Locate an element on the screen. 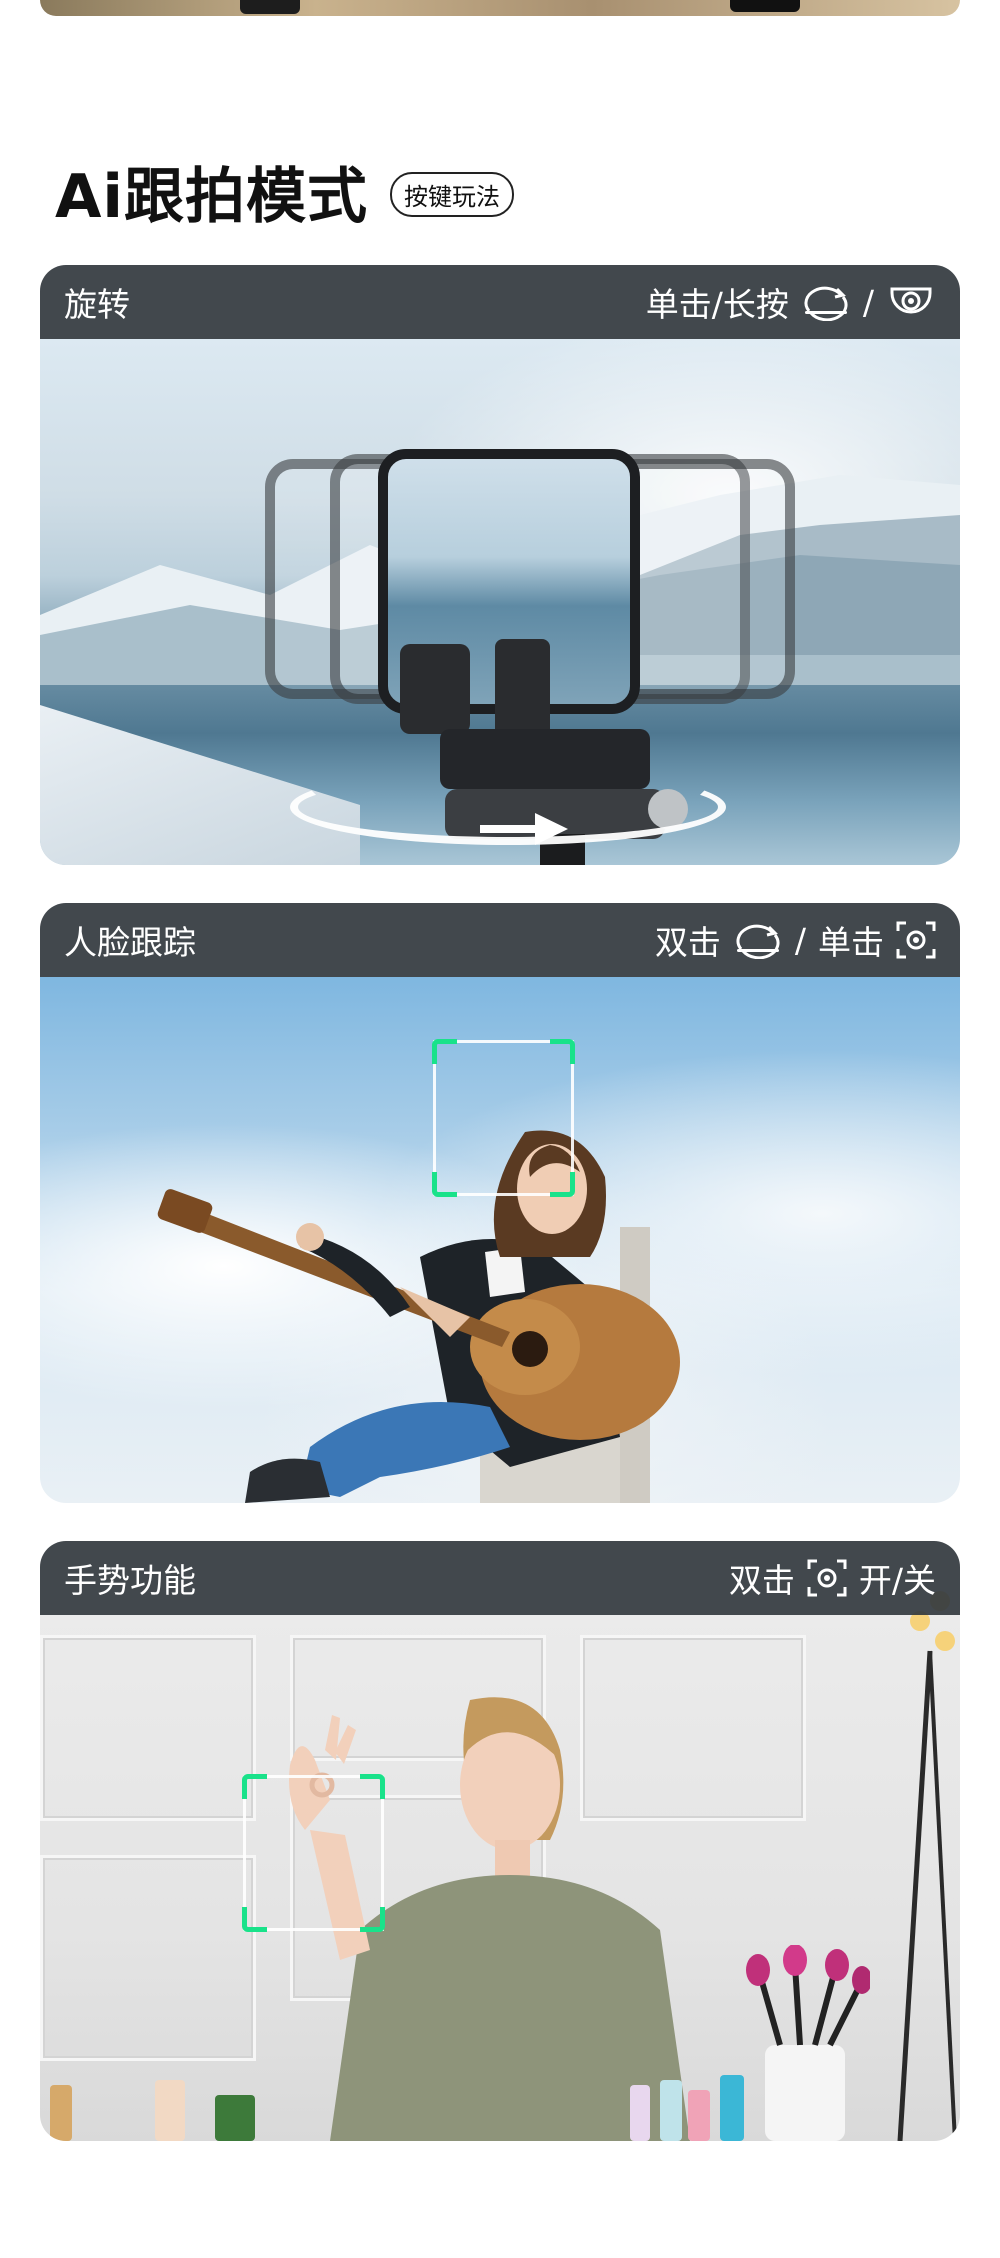 The height and width of the screenshot is (2258, 1000). card-title: 手势功能 is located at coordinates (130, 1580).